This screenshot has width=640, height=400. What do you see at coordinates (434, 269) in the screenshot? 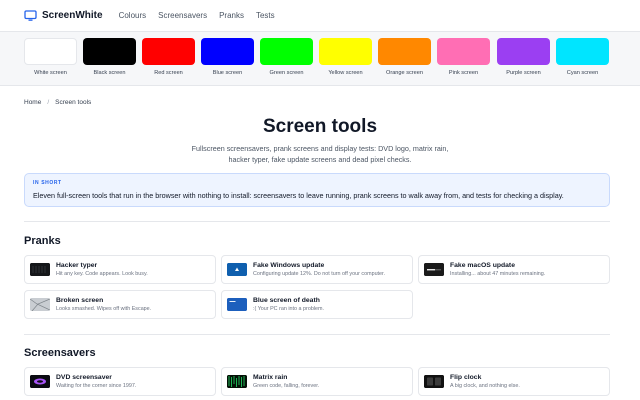
I see `macos-update-icon` at bounding box center [434, 269].